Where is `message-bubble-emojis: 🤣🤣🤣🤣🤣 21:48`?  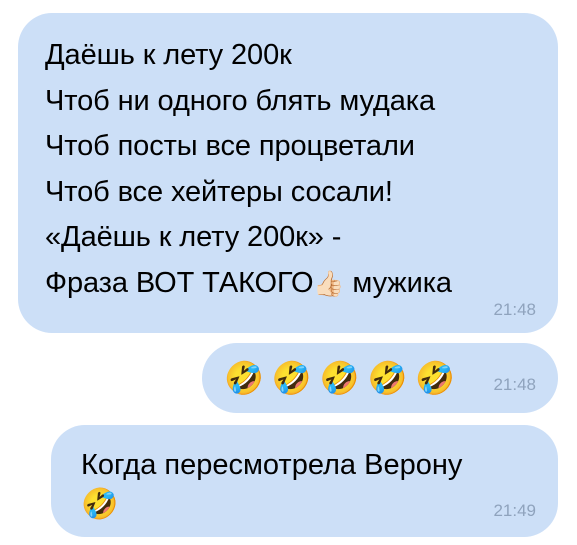 message-bubble-emojis: 🤣🤣🤣🤣🤣 21:48 is located at coordinates (380, 378).